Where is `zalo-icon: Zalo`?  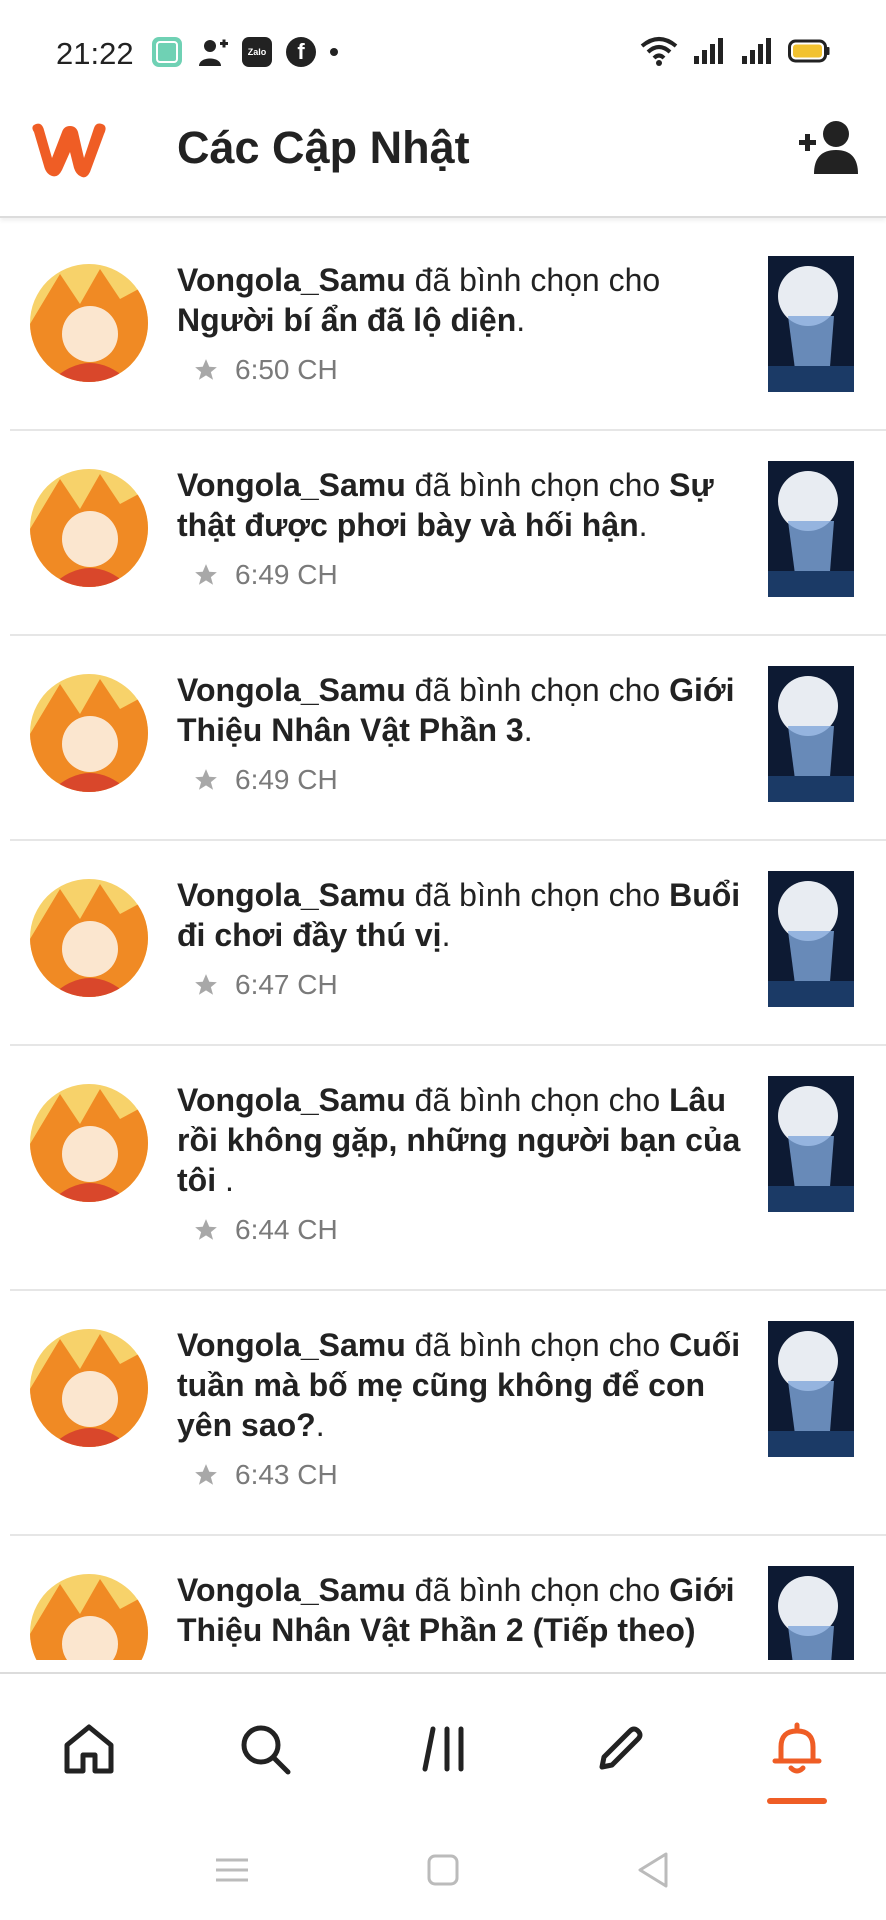
zalo-icon: Zalo is located at coordinates (257, 52).